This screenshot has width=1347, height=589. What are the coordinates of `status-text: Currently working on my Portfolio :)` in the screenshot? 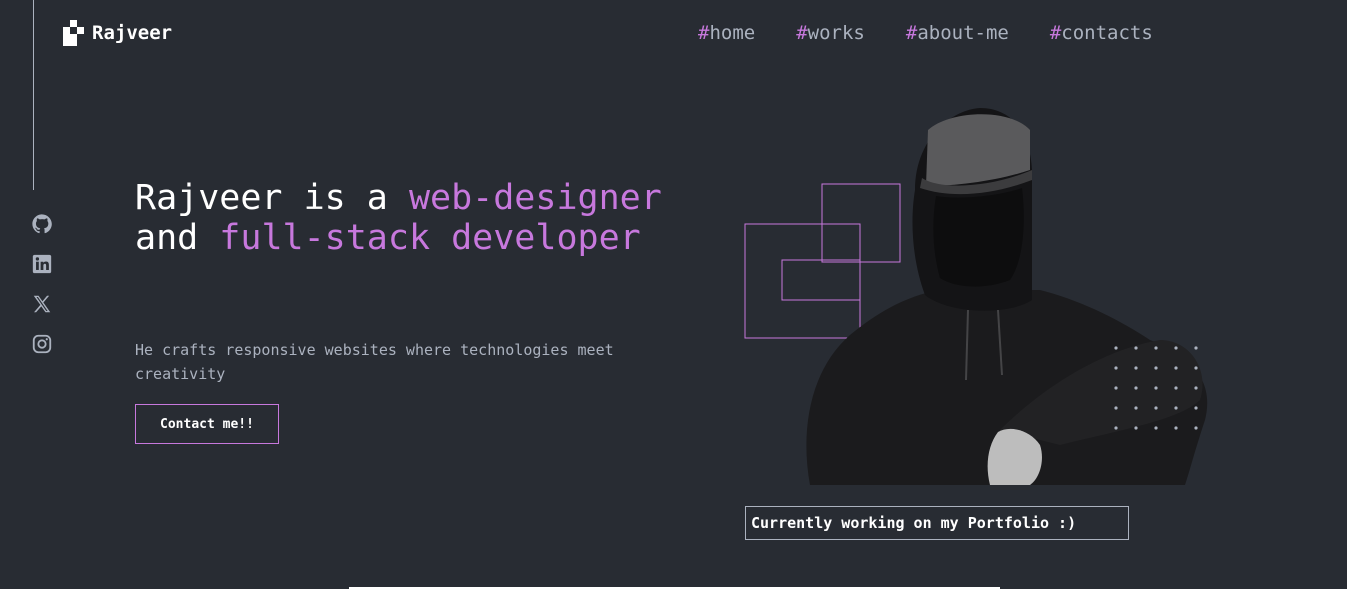 It's located at (914, 523).